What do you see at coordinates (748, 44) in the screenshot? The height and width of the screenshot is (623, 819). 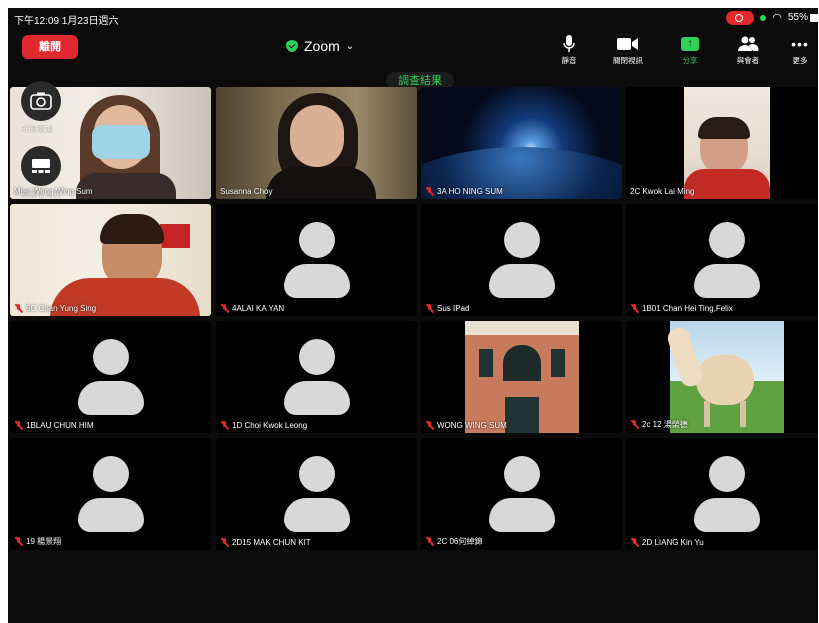 I see `participants-icon` at bounding box center [748, 44].